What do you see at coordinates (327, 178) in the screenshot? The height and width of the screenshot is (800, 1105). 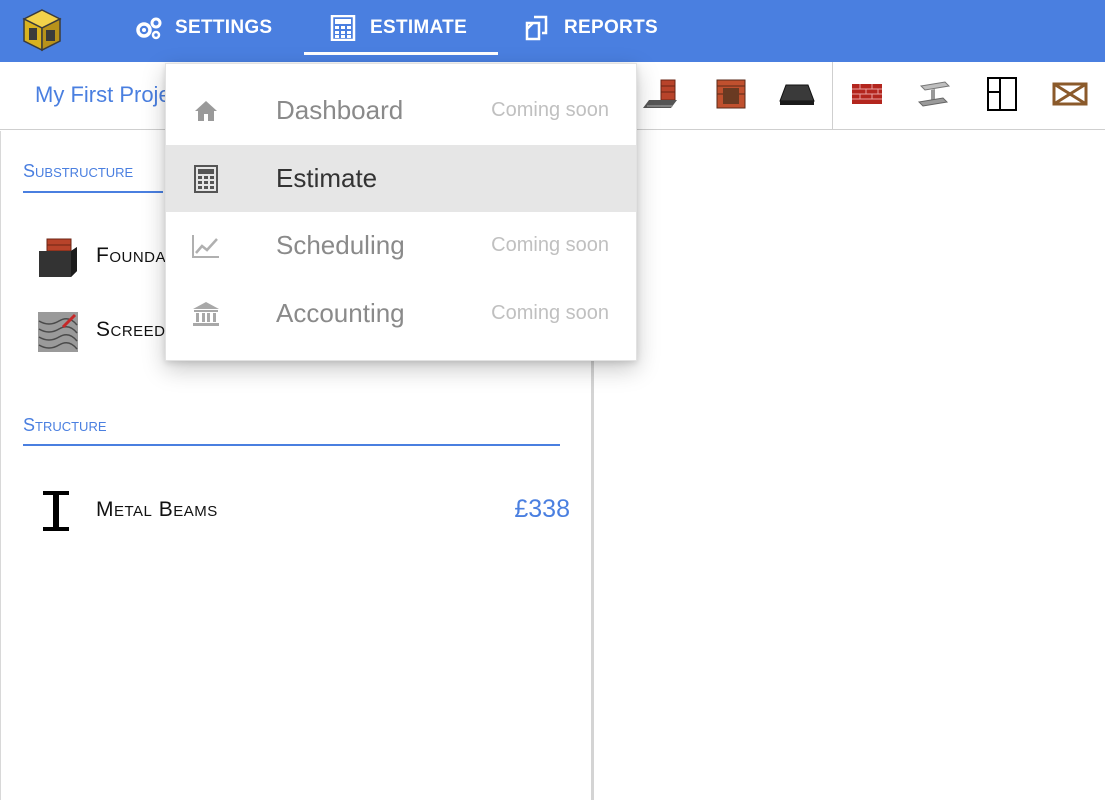 I see `menu-item-label: Estimate` at bounding box center [327, 178].